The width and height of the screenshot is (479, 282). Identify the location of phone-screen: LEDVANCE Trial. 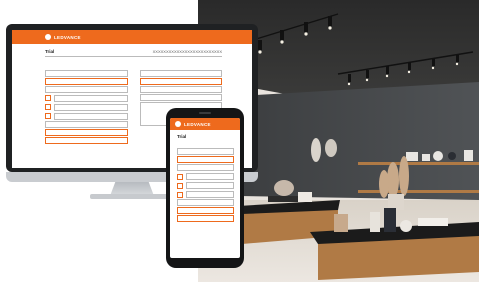
(205, 188).